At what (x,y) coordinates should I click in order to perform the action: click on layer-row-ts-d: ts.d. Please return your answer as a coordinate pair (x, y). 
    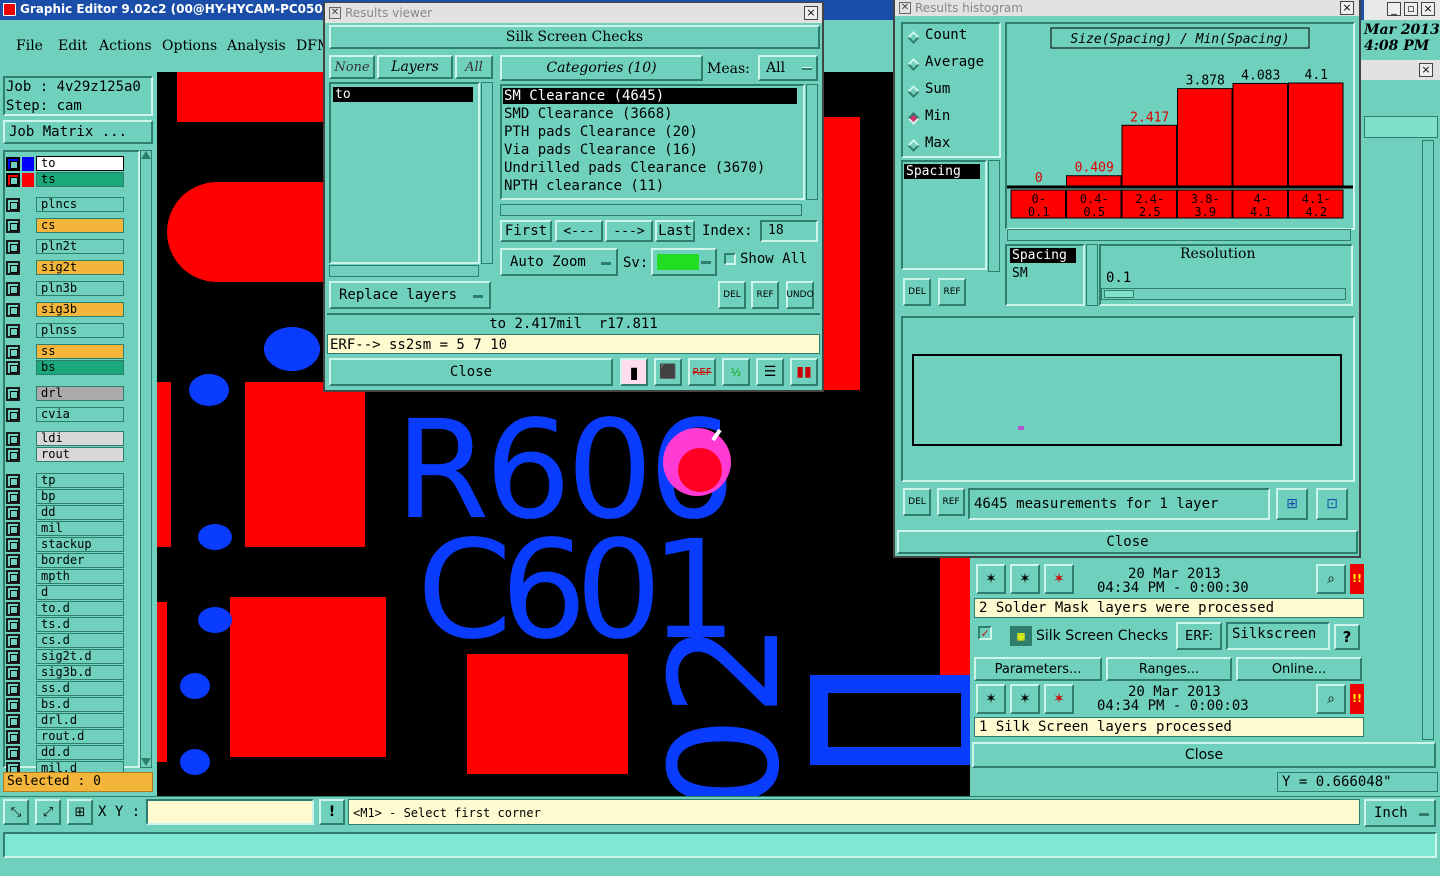
    Looking at the image, I should click on (65, 624).